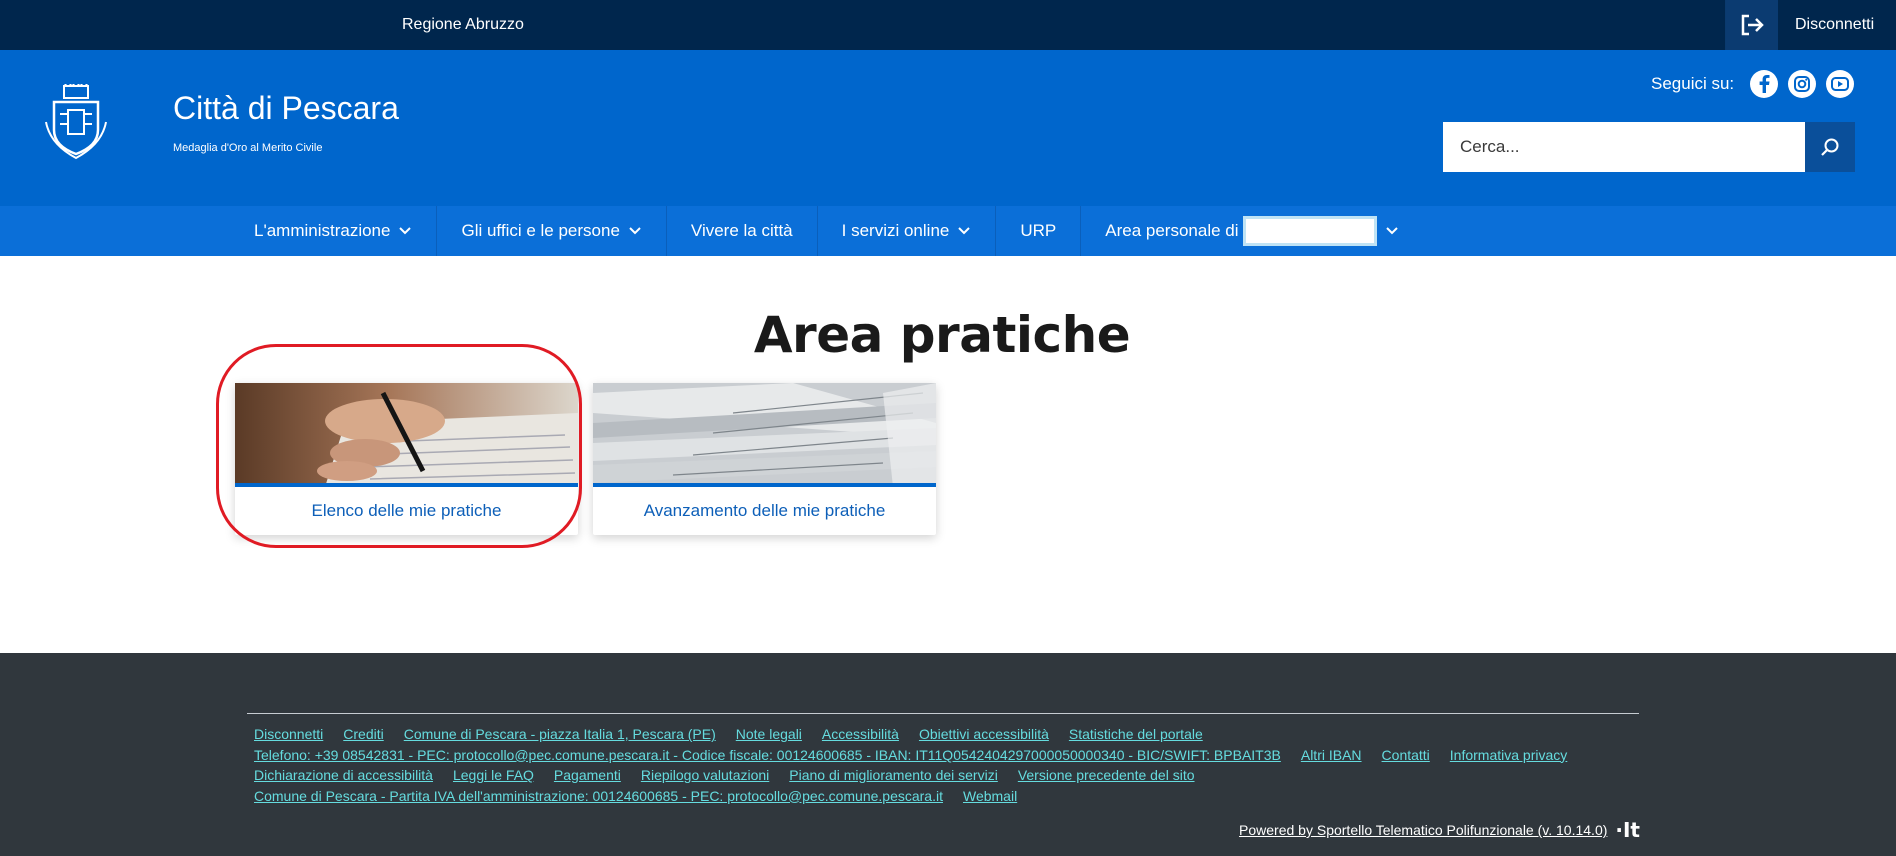 This screenshot has width=1896, height=856. What do you see at coordinates (1136, 734) in the screenshot?
I see `footer-link-statistiche: Statistiche del portale` at bounding box center [1136, 734].